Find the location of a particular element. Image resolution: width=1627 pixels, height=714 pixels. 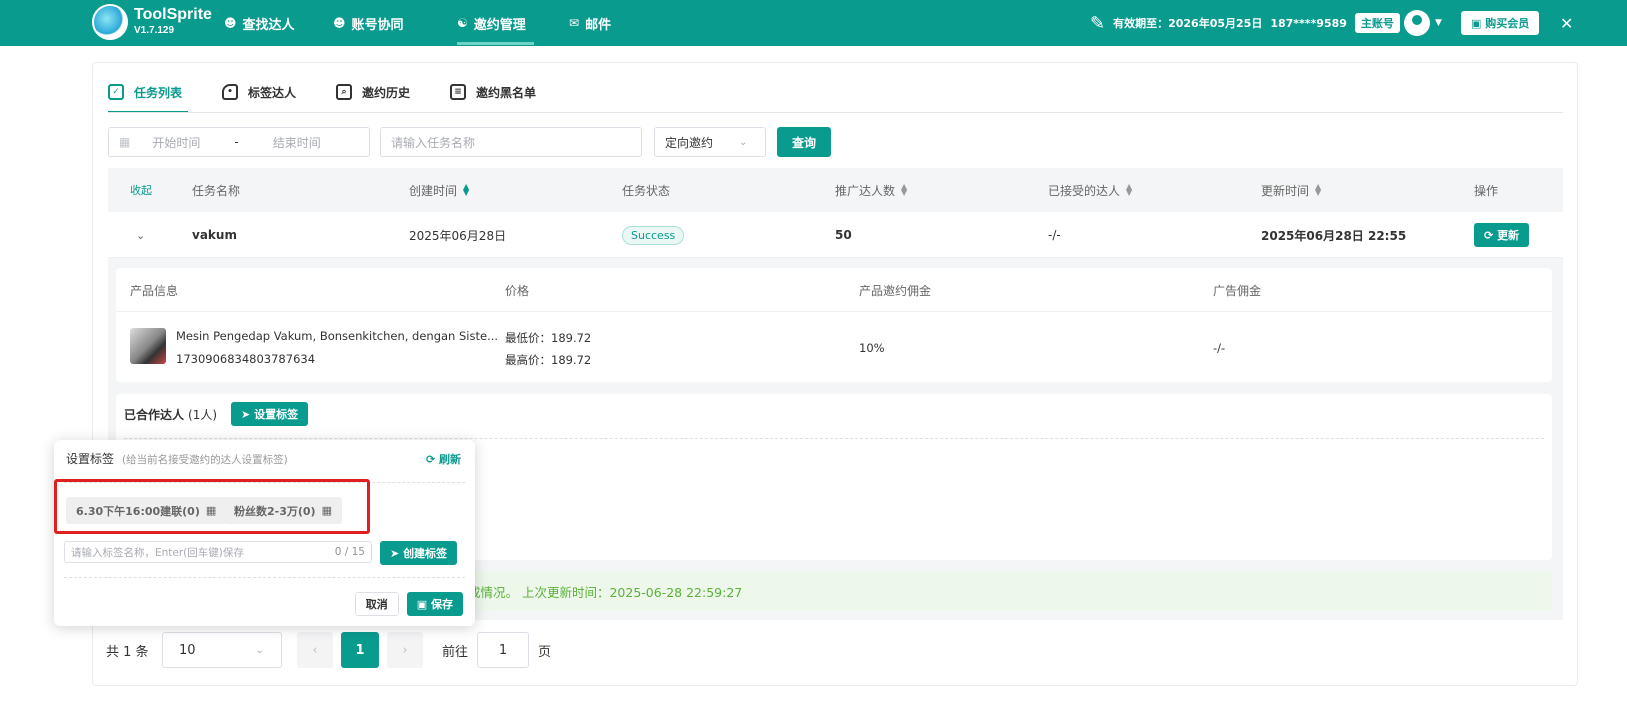

nav-item-collab: ☻ 账号协同 is located at coordinates (368, 23).